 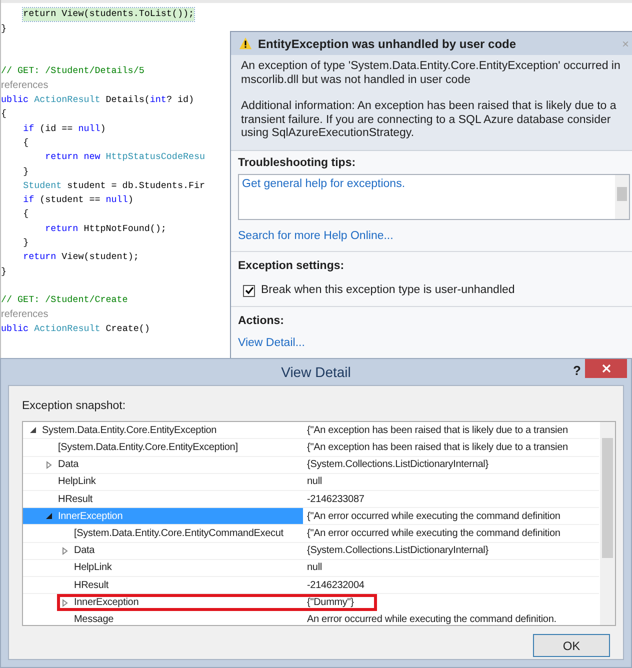 I want to click on code-line: if (id == null), so click(x=64, y=129).